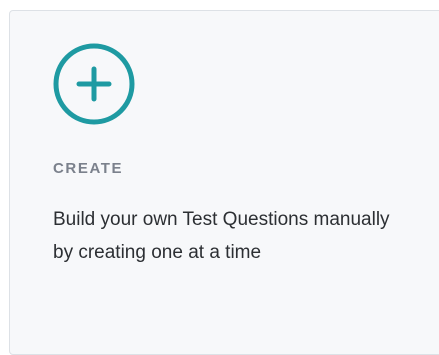 The width and height of the screenshot is (439, 355). I want to click on card-title: CREATE, so click(88, 168).